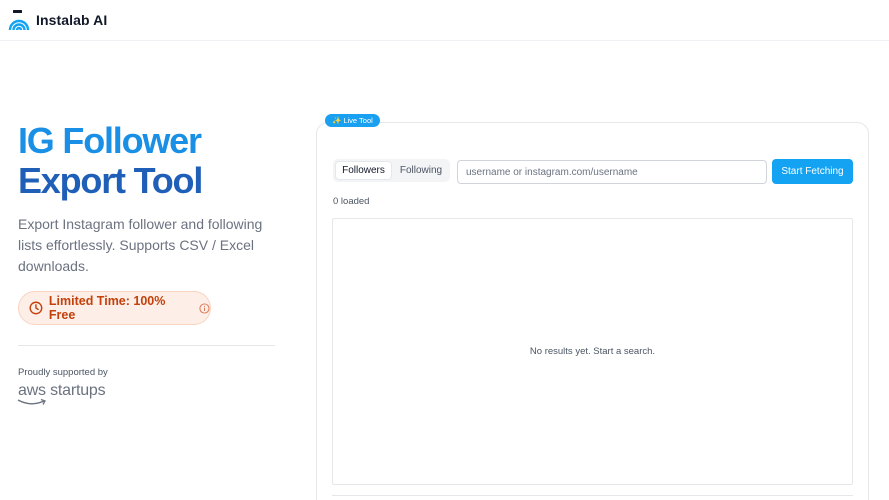 The image size is (889, 500). I want to click on list-type-toggle: Followers Following, so click(391, 170).